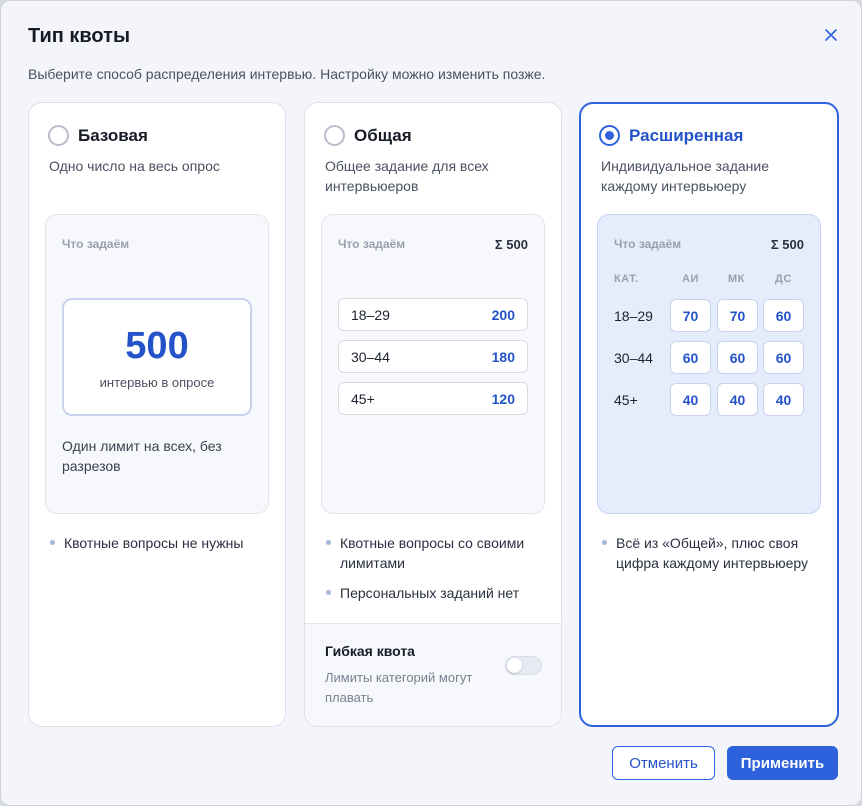 The height and width of the screenshot is (806, 862). What do you see at coordinates (514, 665) in the screenshot?
I see `toggle-knob` at bounding box center [514, 665].